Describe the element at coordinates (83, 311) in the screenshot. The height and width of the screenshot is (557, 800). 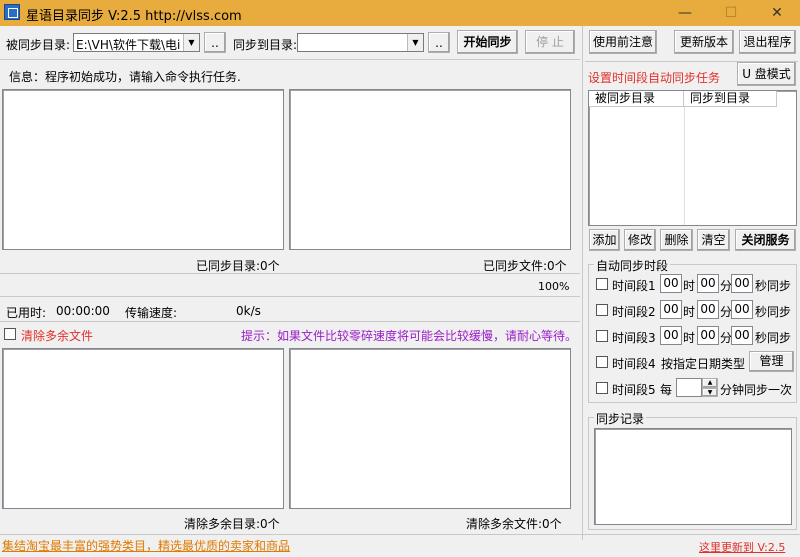
I see `elapsed-value: 00:00:00` at that location.